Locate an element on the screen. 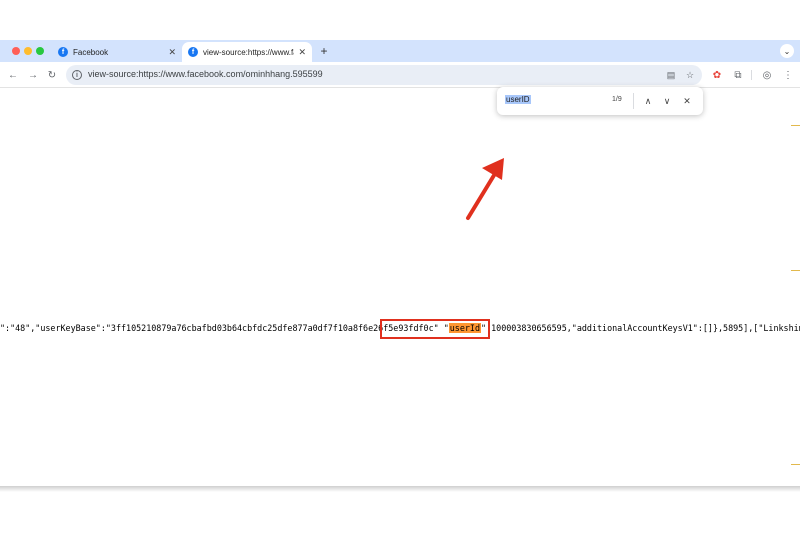 The width and height of the screenshot is (800, 540). find-bar: userID 1/9 ∧ ∨ ✕ is located at coordinates (600, 101).